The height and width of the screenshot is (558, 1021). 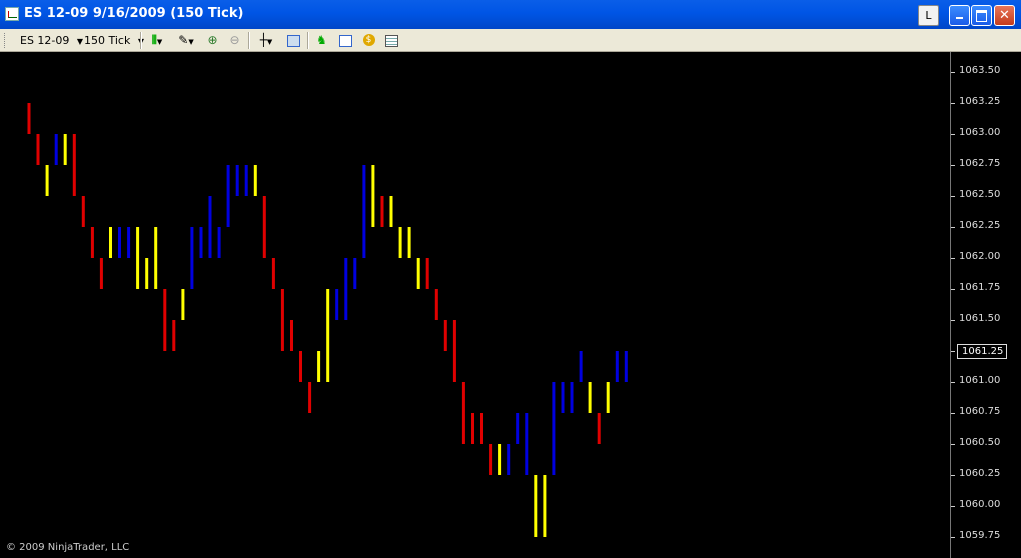 What do you see at coordinates (928, 15) in the screenshot?
I see `link-button: L` at bounding box center [928, 15].